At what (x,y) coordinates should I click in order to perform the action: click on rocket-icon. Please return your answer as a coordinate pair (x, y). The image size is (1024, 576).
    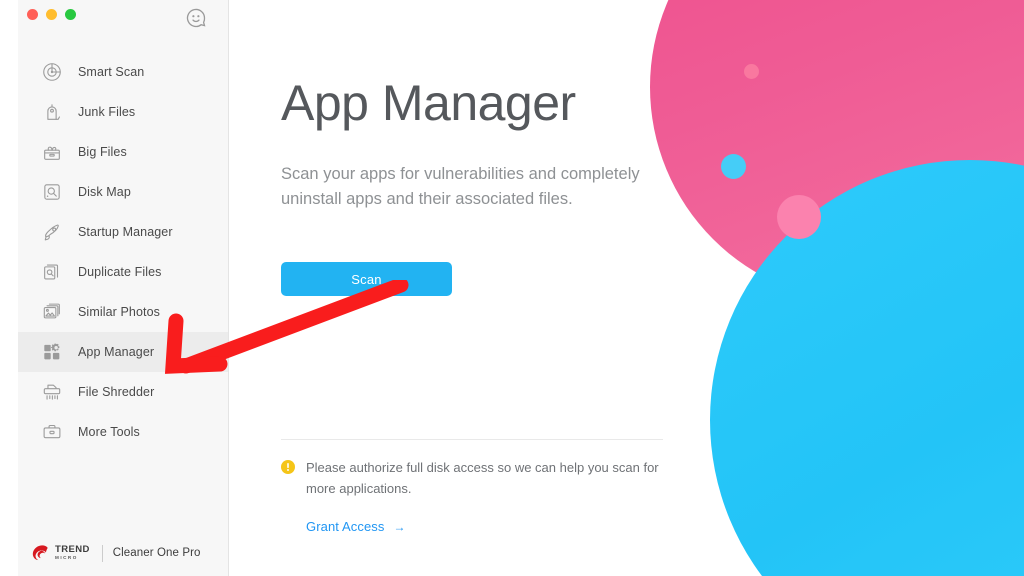
    Looking at the image, I should click on (52, 232).